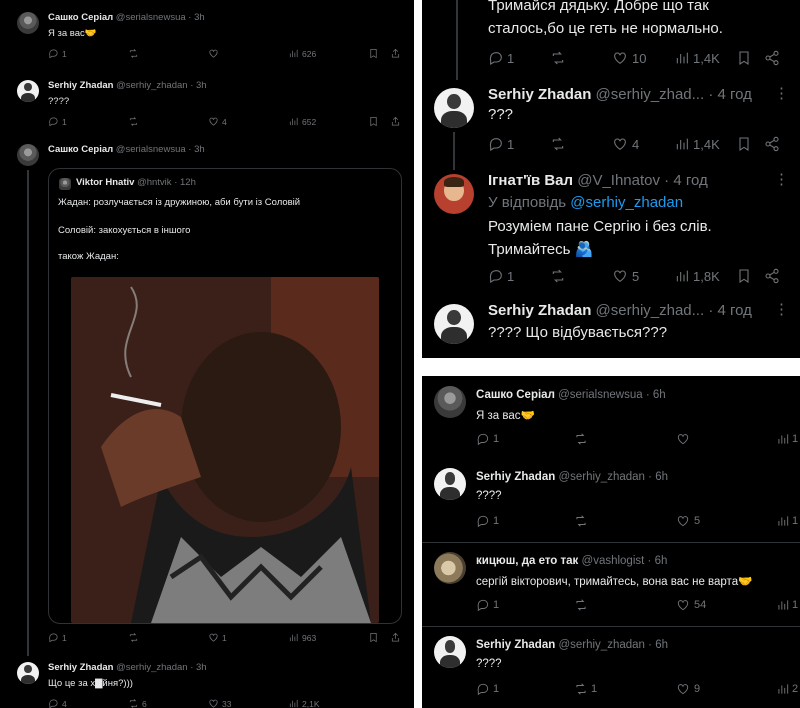 This screenshot has width=800, height=708. I want to click on author-name: кицюш, да ето так, so click(527, 561).